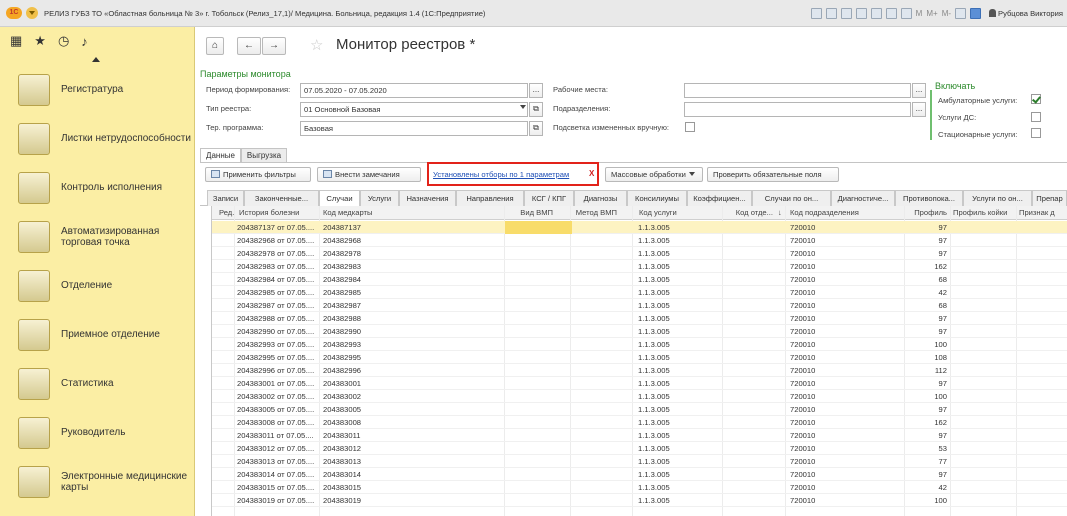 The width and height of the screenshot is (1067, 516). I want to click on highlight-checkbox, so click(690, 127).